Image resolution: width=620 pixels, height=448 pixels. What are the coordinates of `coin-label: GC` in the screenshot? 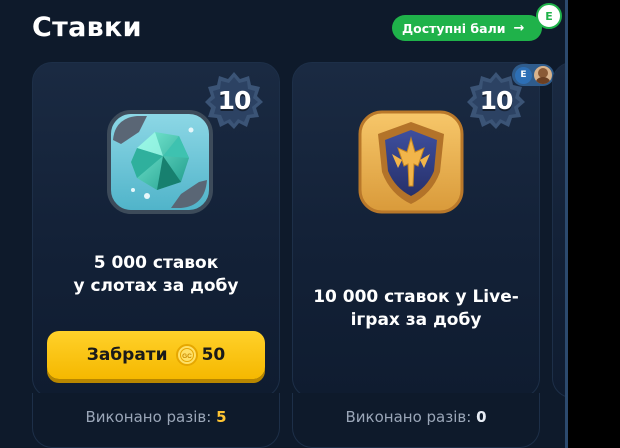 It's located at (187, 356).